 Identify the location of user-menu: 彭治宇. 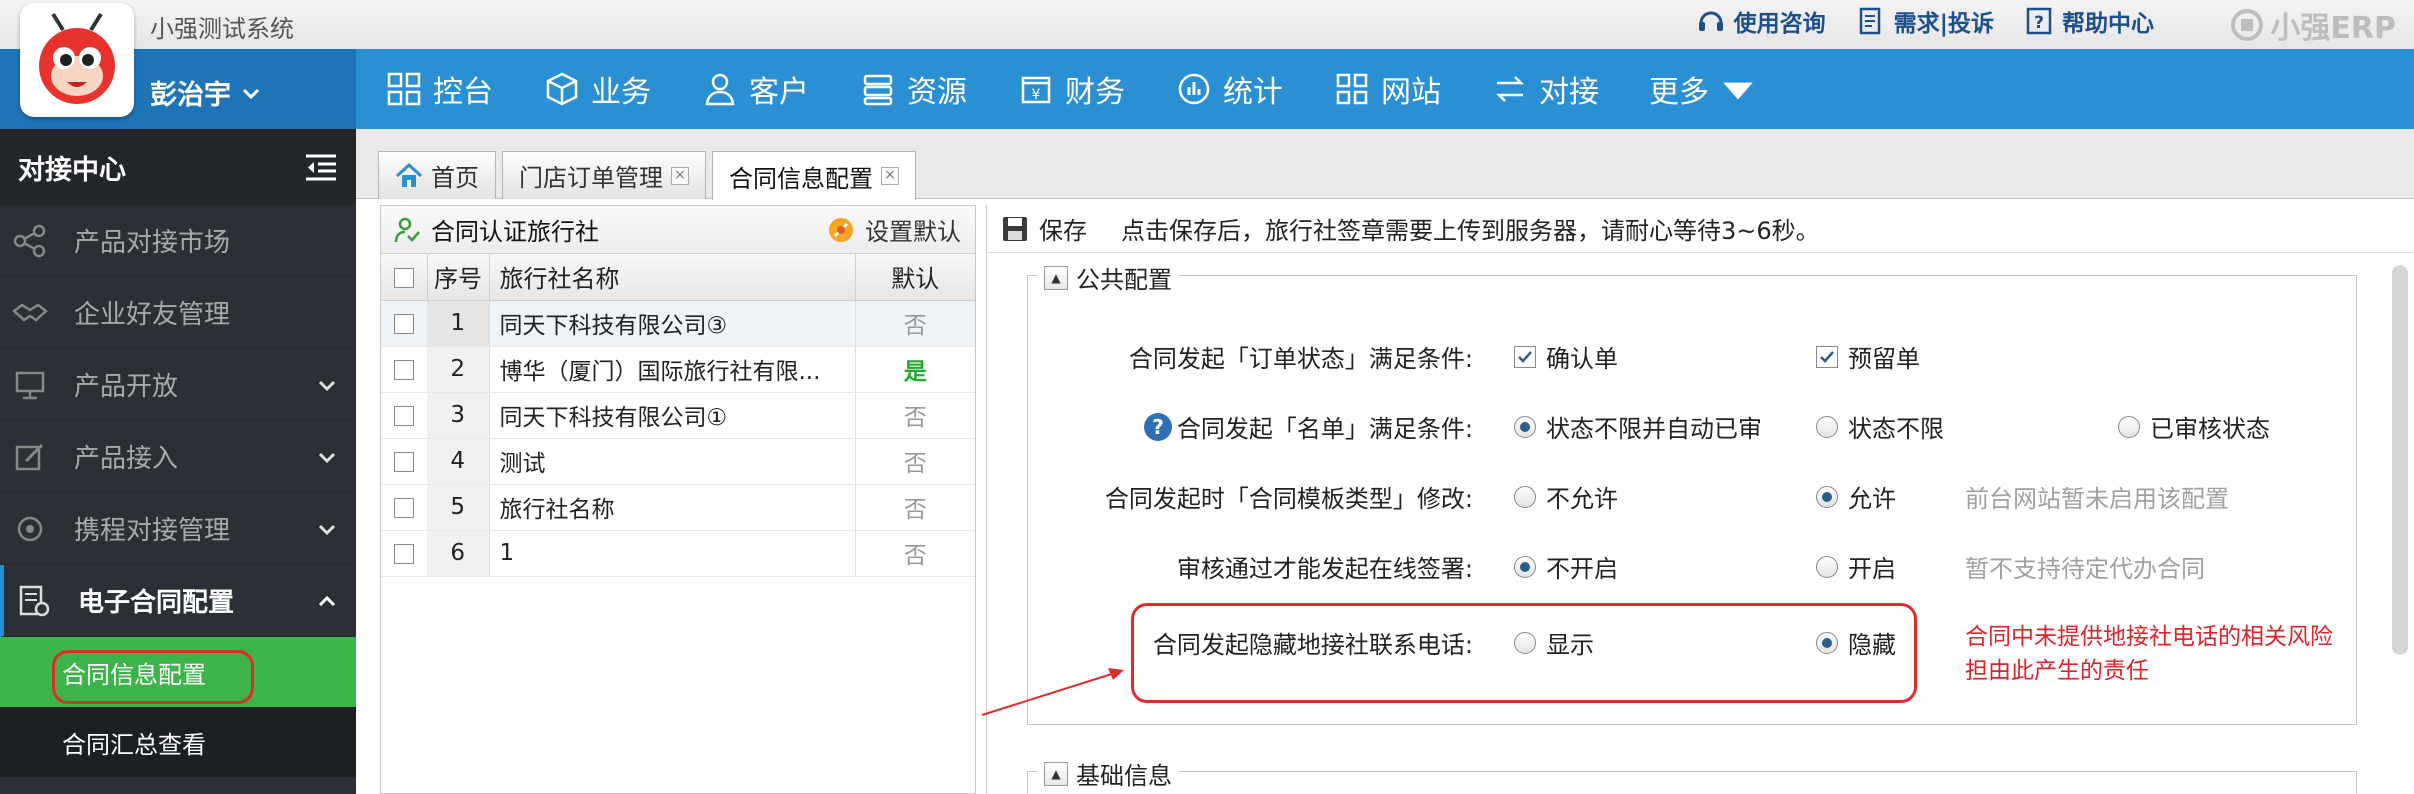
(205, 92).